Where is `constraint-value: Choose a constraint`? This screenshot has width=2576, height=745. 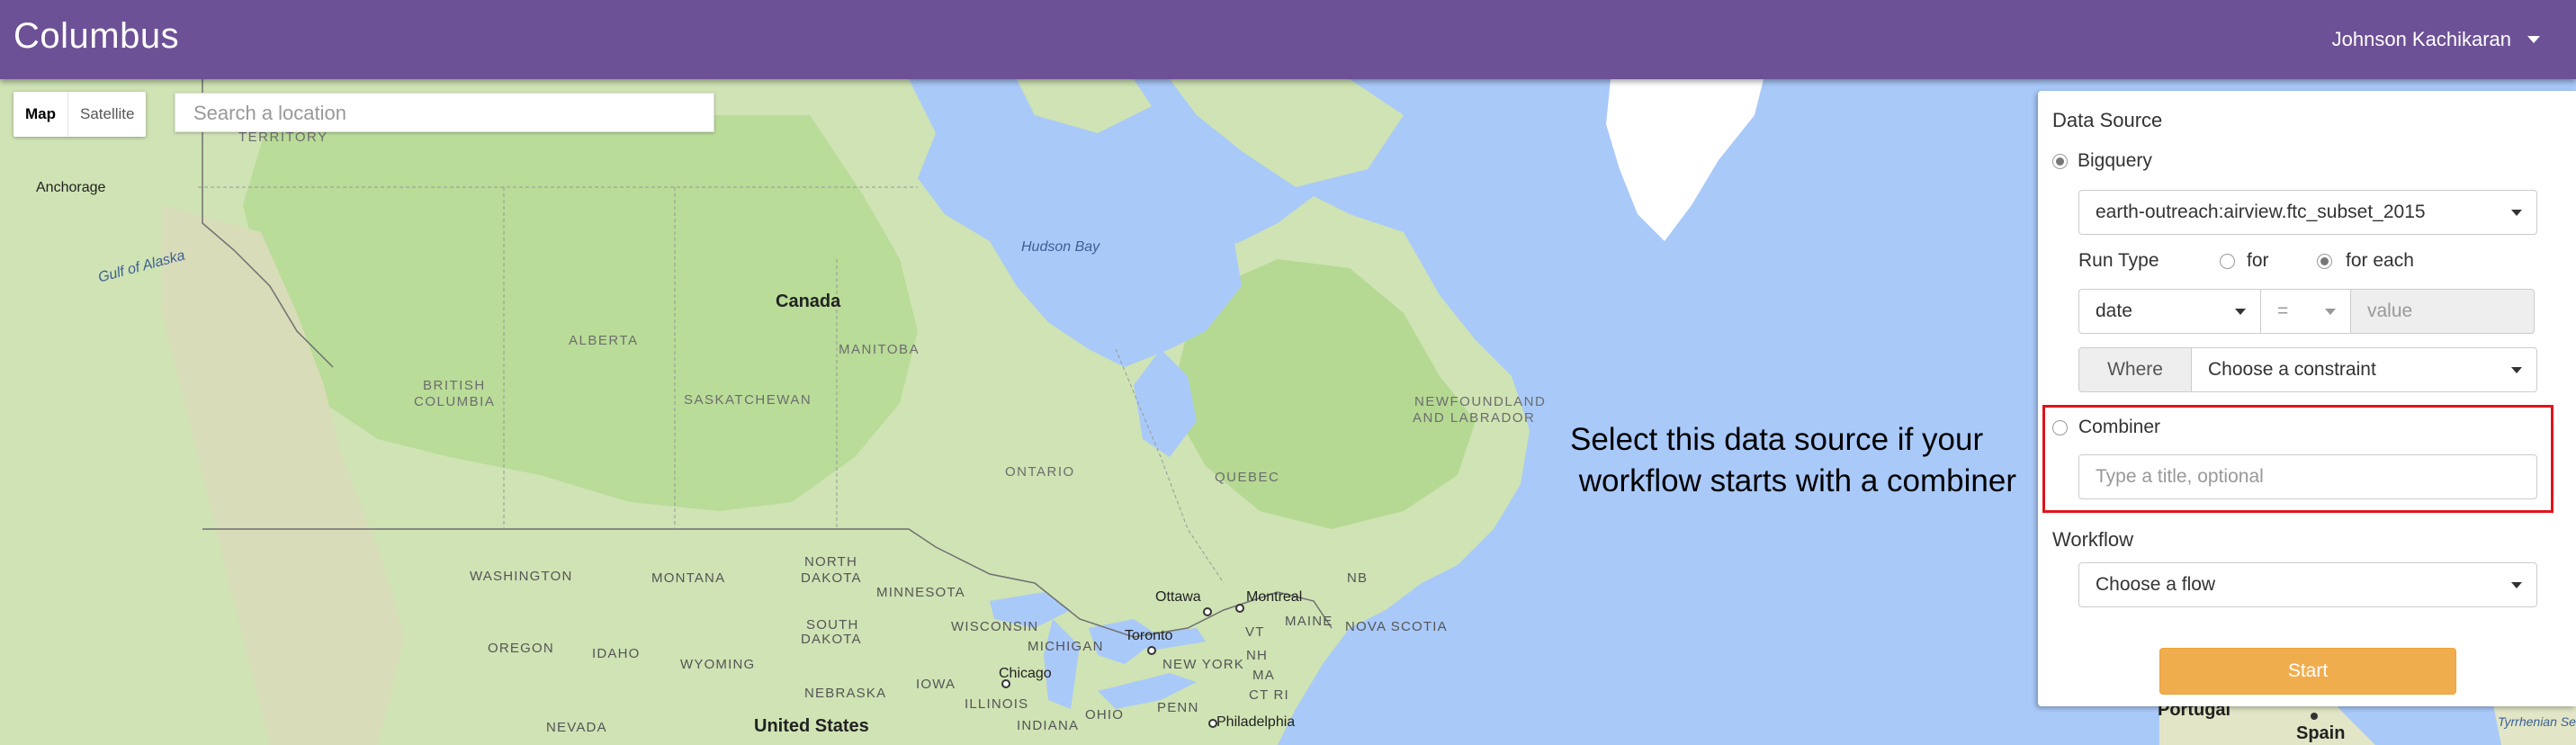
constraint-value: Choose a constraint is located at coordinates (2292, 369).